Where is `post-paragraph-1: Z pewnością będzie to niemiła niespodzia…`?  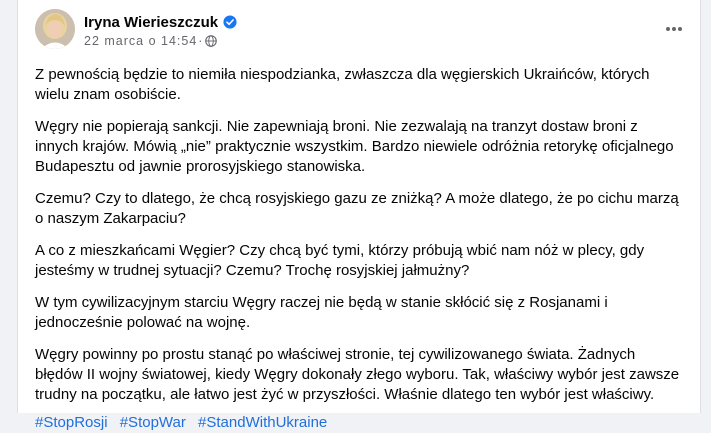 post-paragraph-1: Z pewnością będzie to niemiła niespodzia… is located at coordinates (342, 84).